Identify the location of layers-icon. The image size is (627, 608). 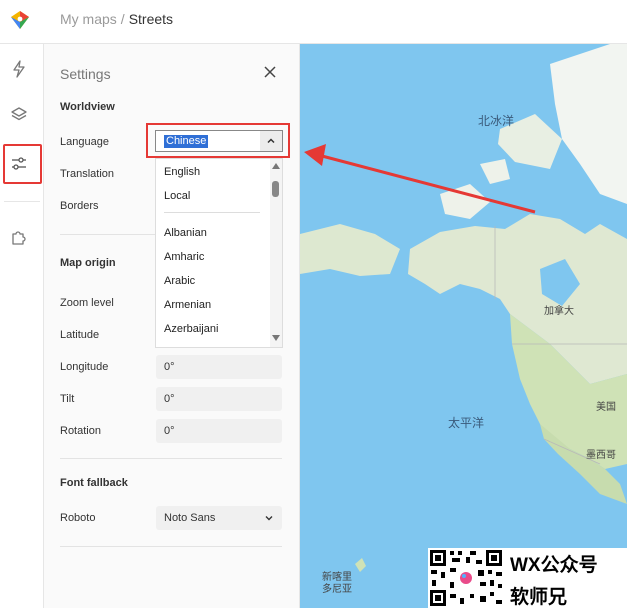
(19, 115).